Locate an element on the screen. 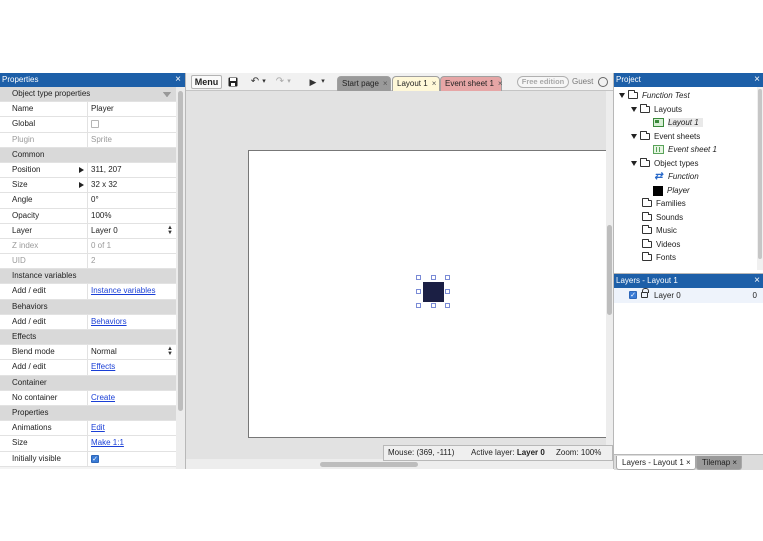 The width and height of the screenshot is (763, 541). save-icon is located at coordinates (233, 82).